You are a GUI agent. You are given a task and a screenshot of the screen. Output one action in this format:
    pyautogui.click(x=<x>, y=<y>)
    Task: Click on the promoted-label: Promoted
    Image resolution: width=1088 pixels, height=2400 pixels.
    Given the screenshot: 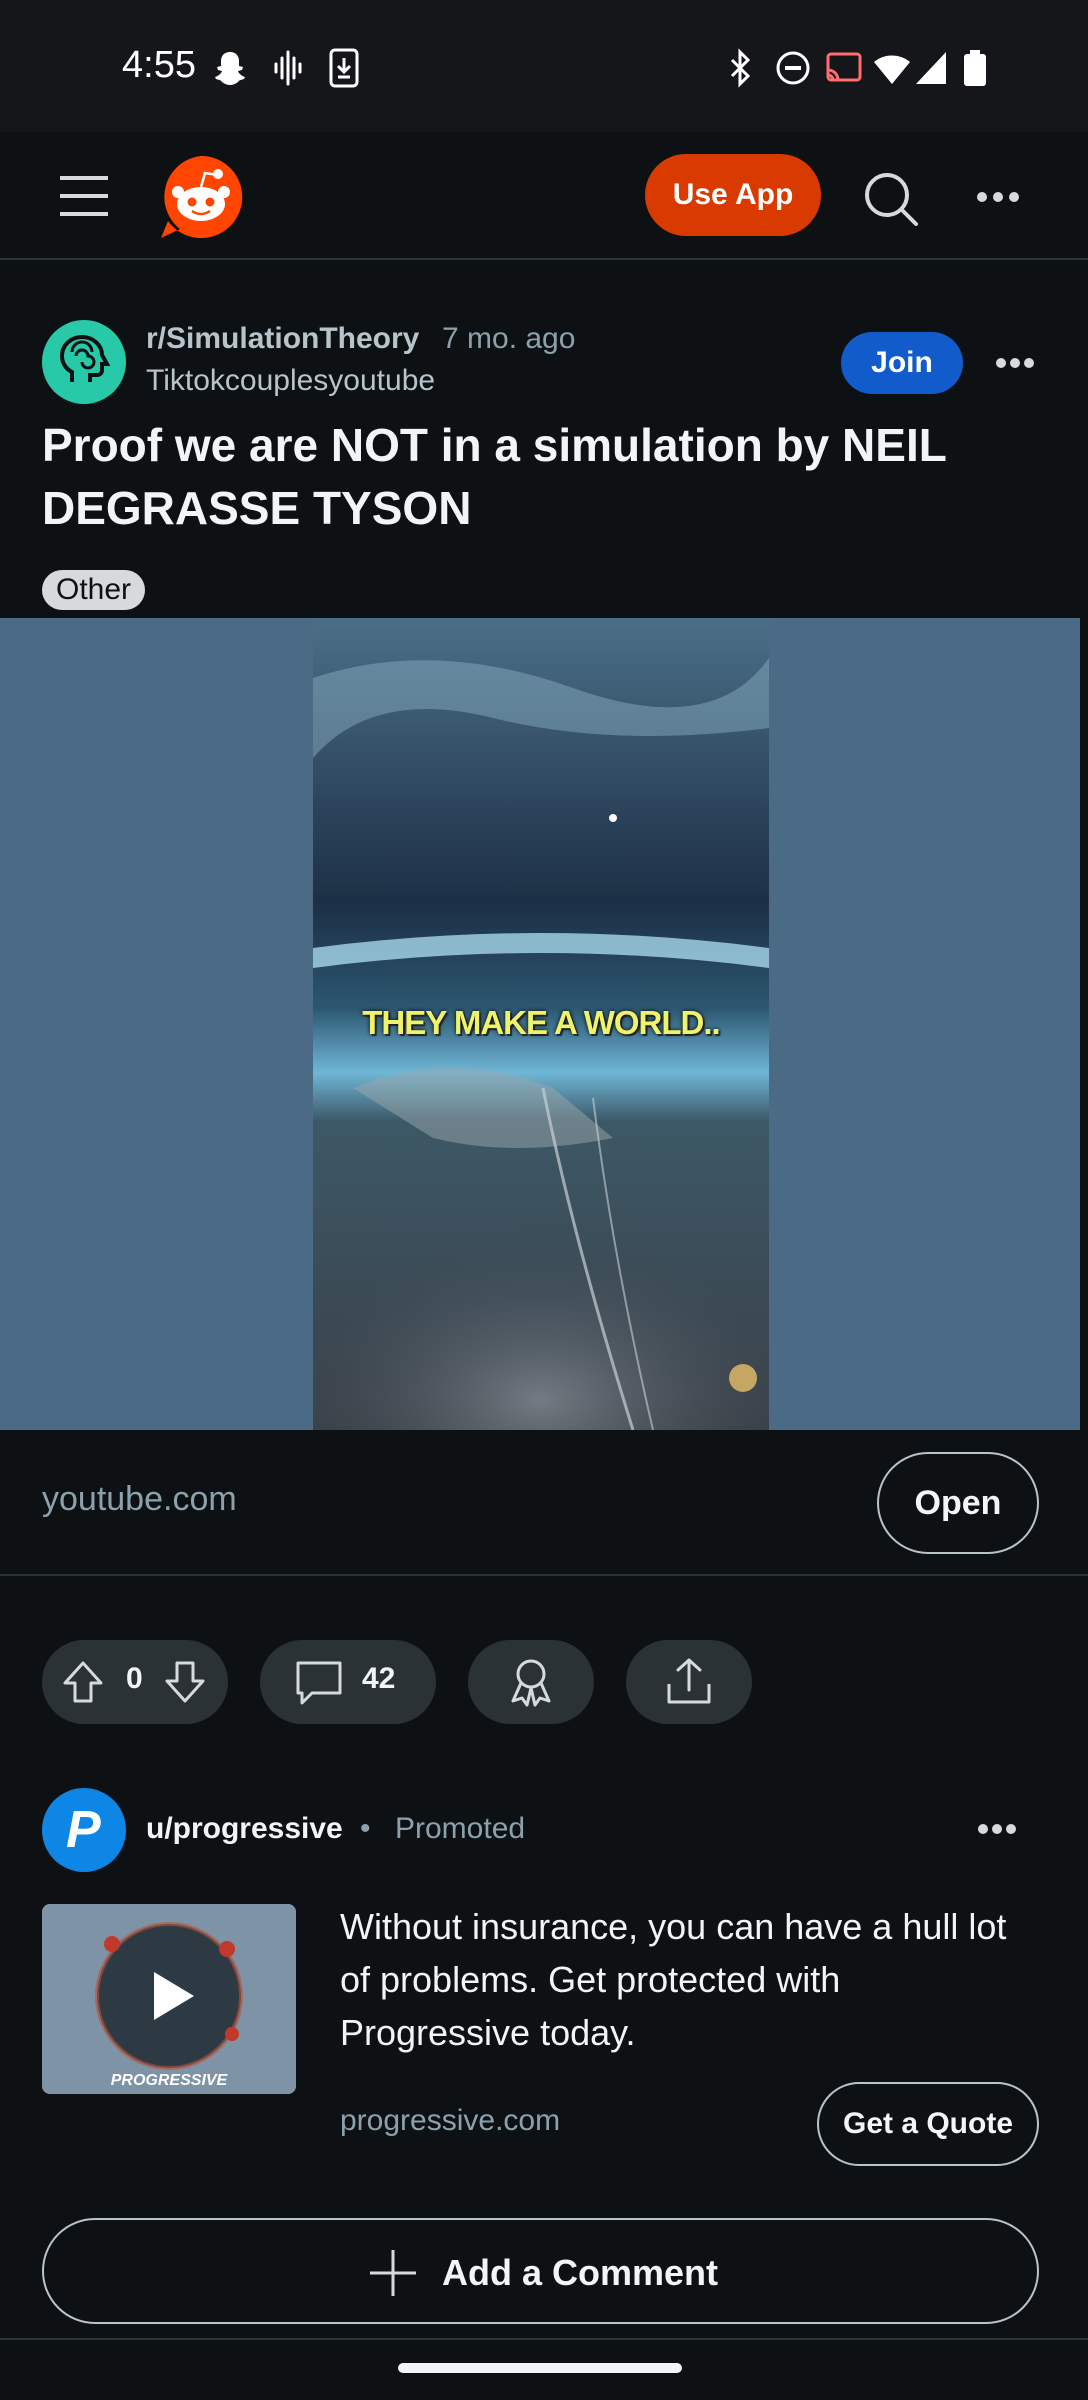 What is the action you would take?
    pyautogui.click(x=460, y=1828)
    